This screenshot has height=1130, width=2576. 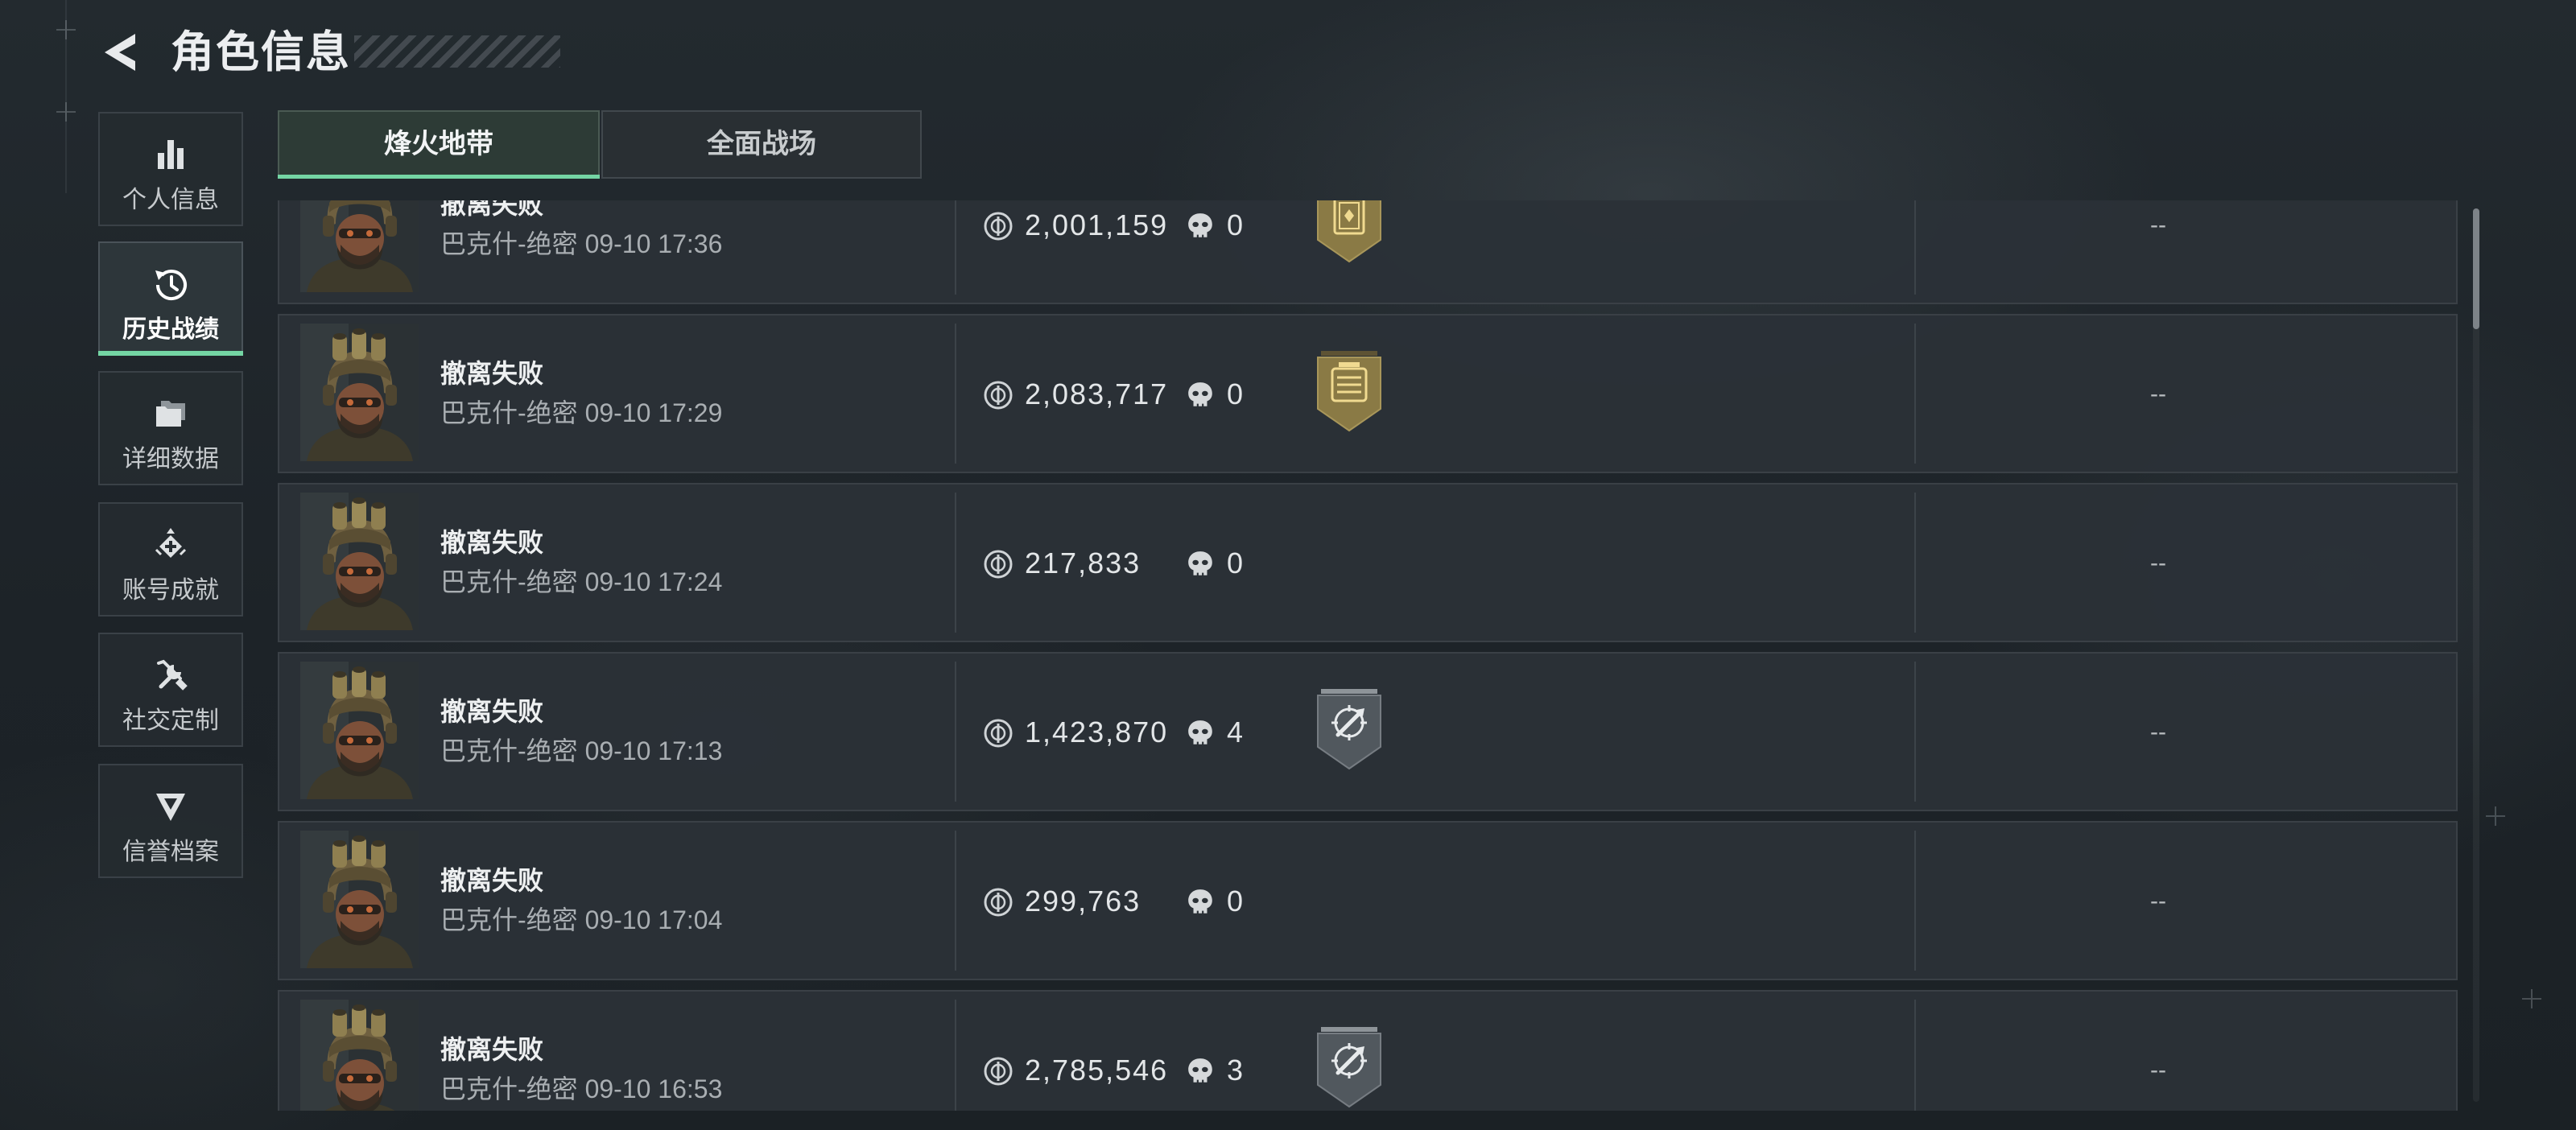 What do you see at coordinates (2476, 268) in the screenshot?
I see `scrollbar-thumb` at bounding box center [2476, 268].